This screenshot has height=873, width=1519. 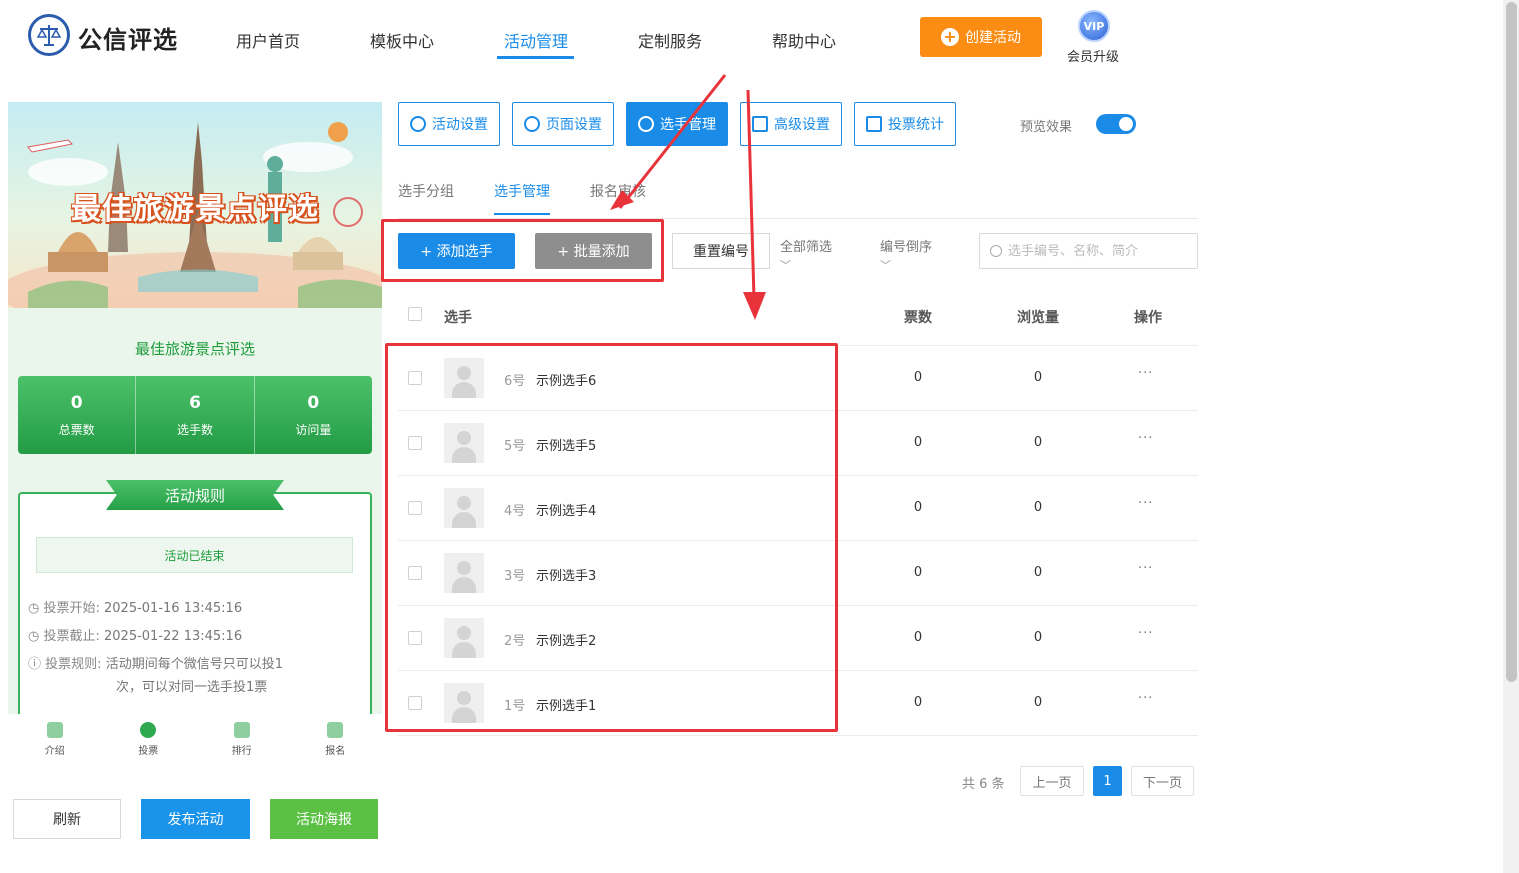 What do you see at coordinates (1116, 124) in the screenshot?
I see `preview-toggle` at bounding box center [1116, 124].